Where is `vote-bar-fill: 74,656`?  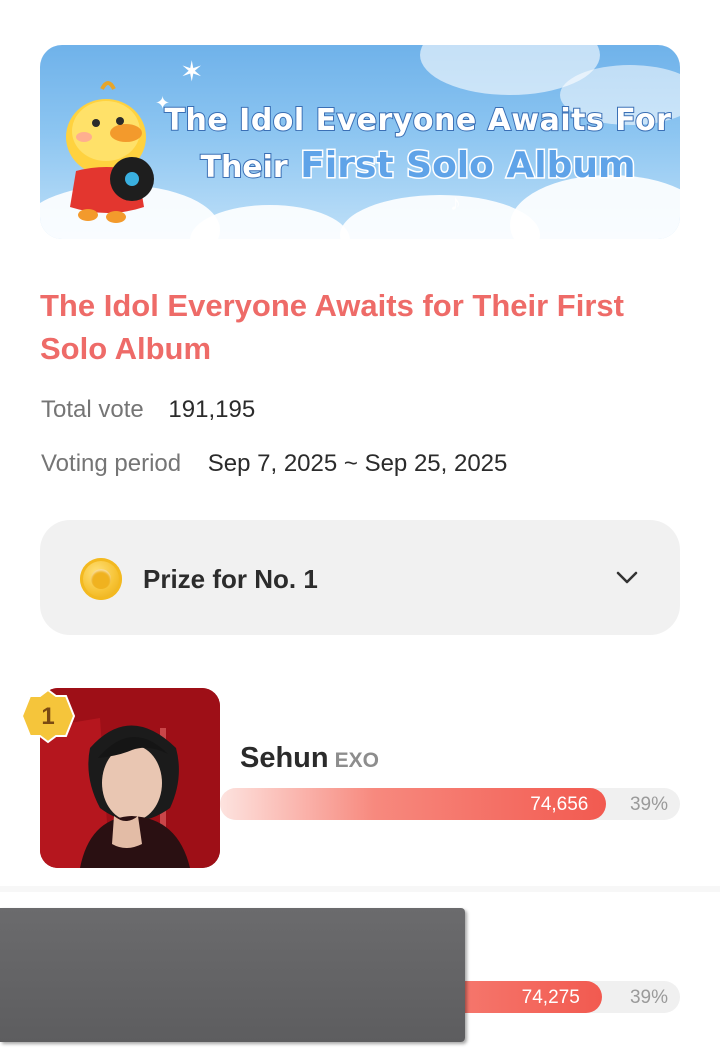
vote-bar-fill: 74,656 is located at coordinates (413, 804).